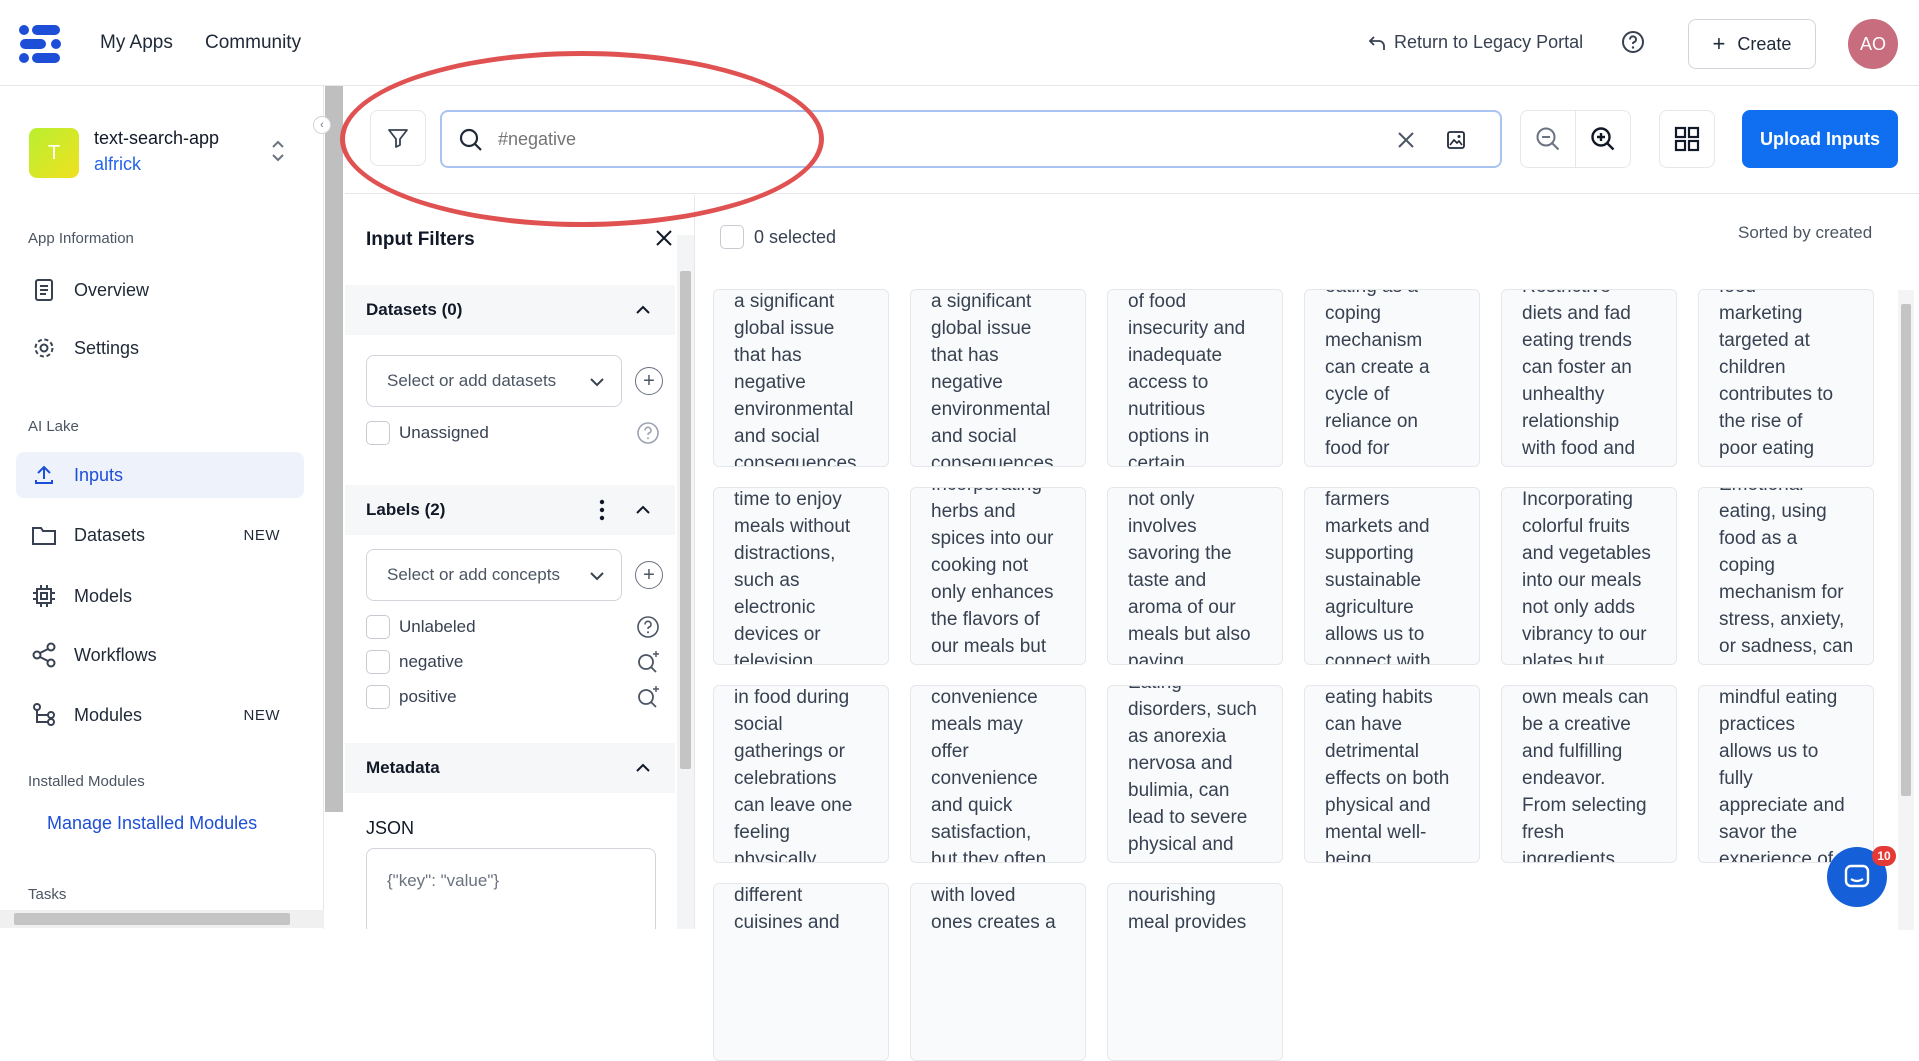  Describe the element at coordinates (1369, 553) in the screenshot. I see `input-card-line: supporting` at that location.